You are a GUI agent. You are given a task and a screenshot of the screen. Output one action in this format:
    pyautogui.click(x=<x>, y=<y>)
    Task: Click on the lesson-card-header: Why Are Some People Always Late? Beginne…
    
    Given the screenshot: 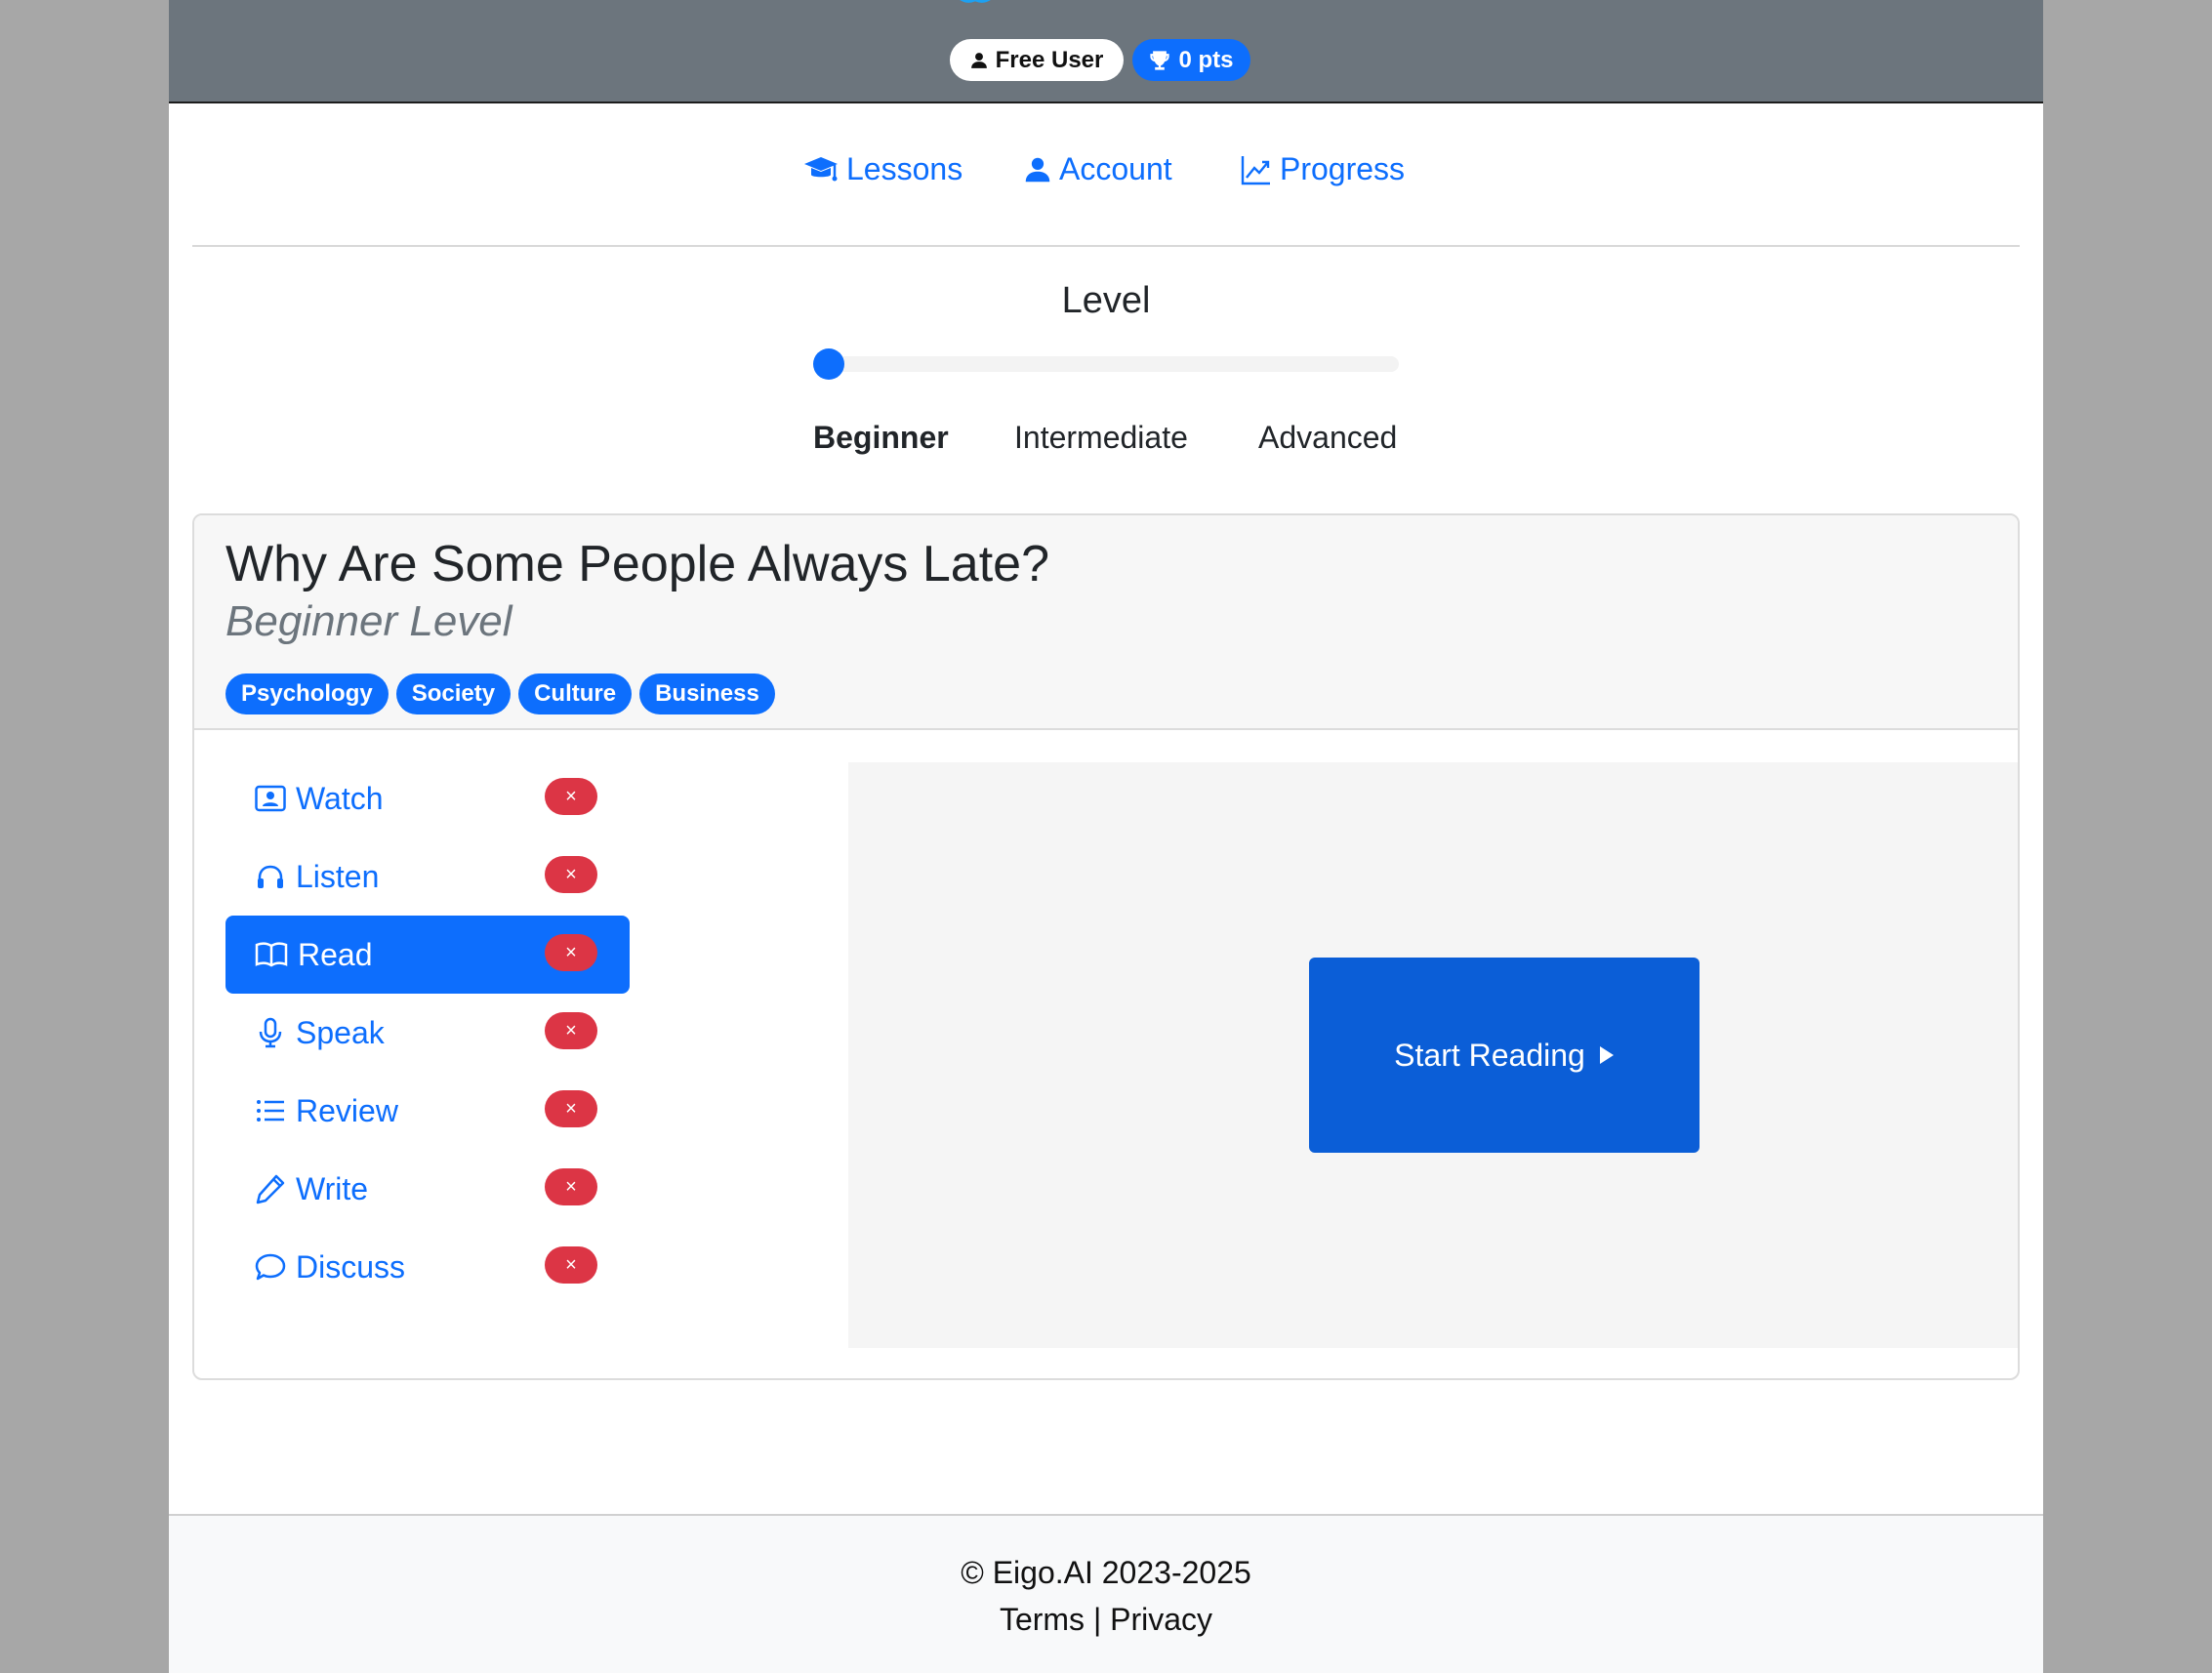 What is the action you would take?
    pyautogui.click(x=1106, y=623)
    